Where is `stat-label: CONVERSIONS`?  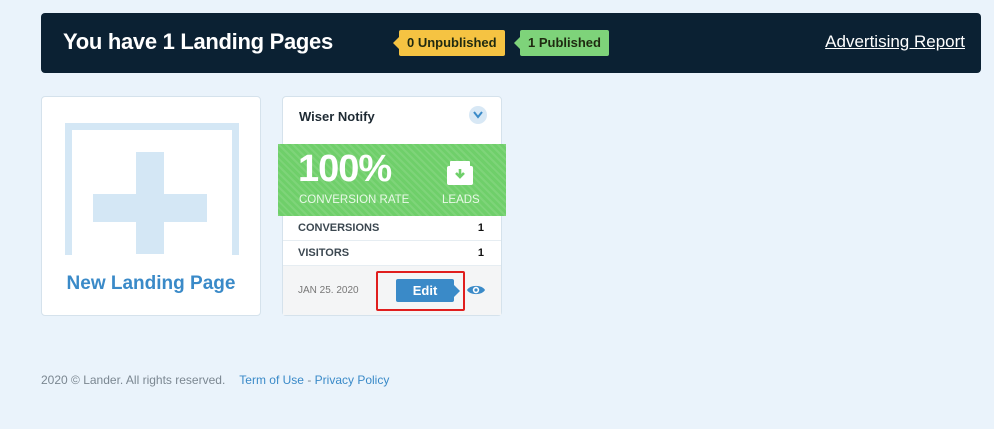
stat-label: CONVERSIONS is located at coordinates (339, 228).